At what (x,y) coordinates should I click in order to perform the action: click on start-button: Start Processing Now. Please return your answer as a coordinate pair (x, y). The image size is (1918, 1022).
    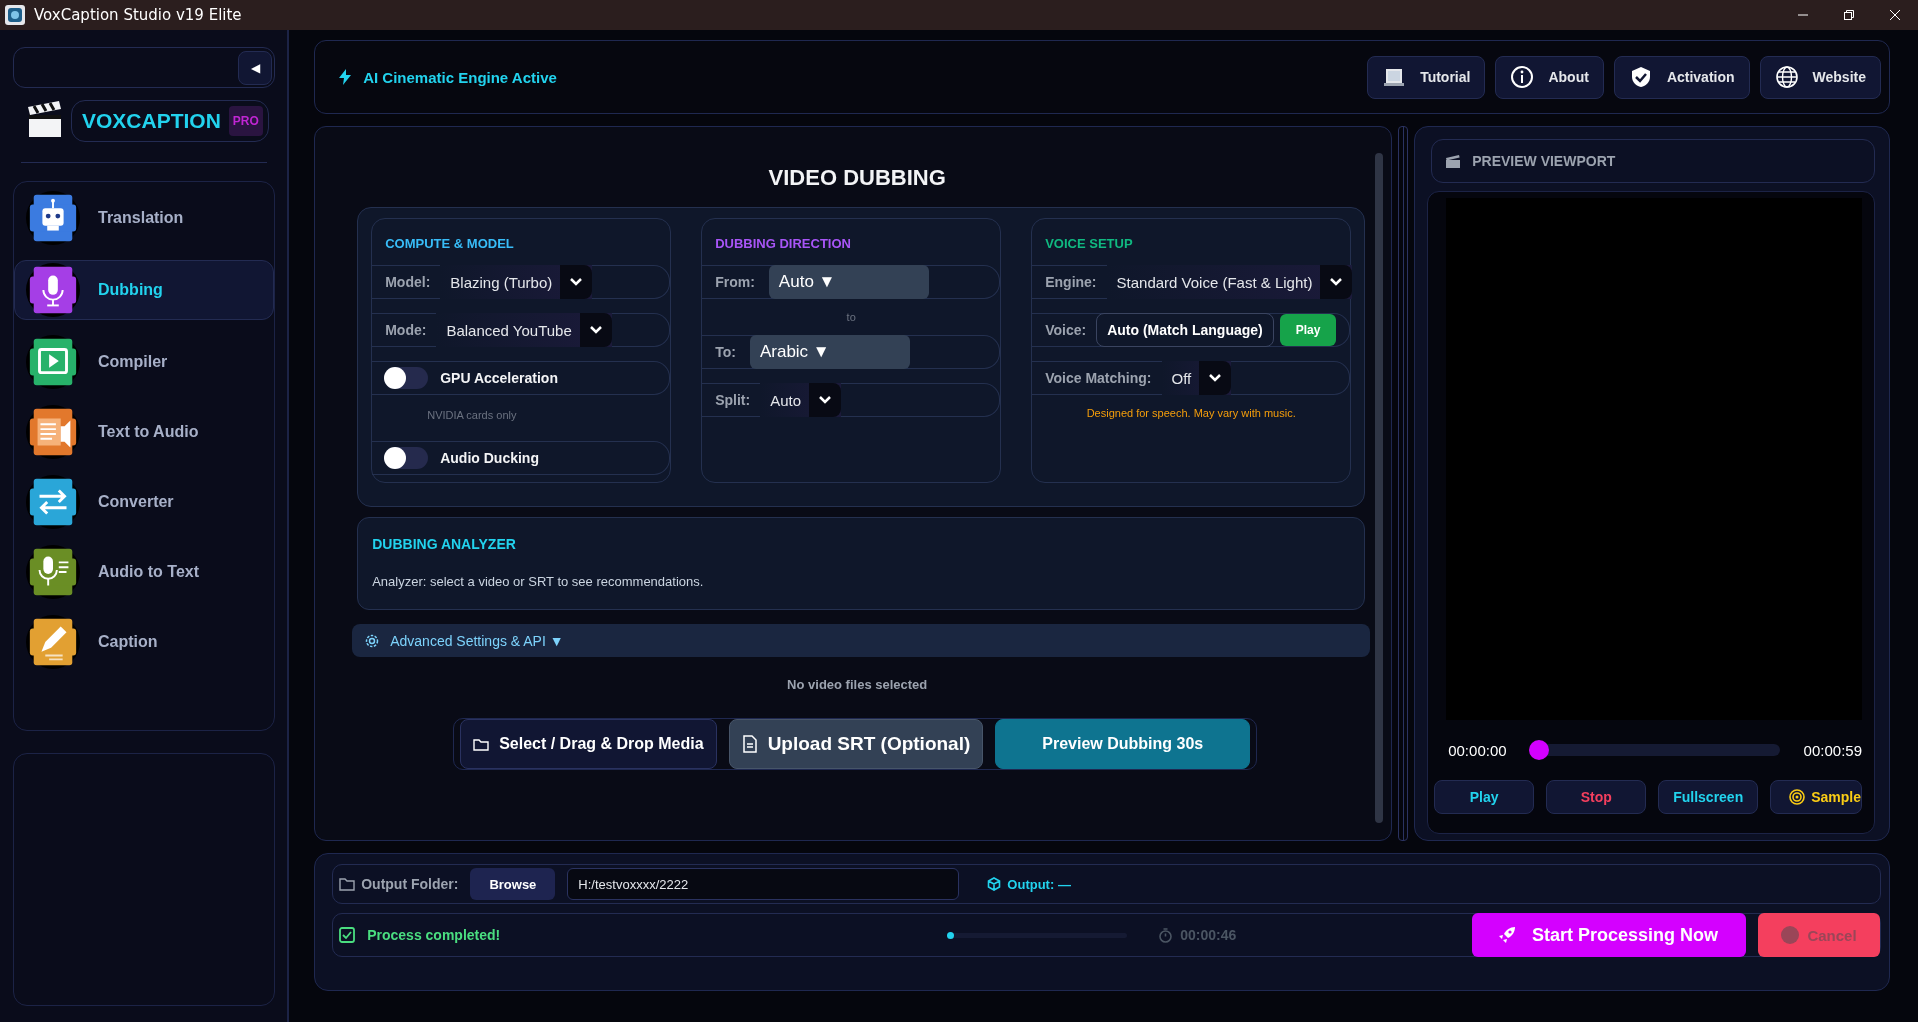
    Looking at the image, I should click on (1608, 935).